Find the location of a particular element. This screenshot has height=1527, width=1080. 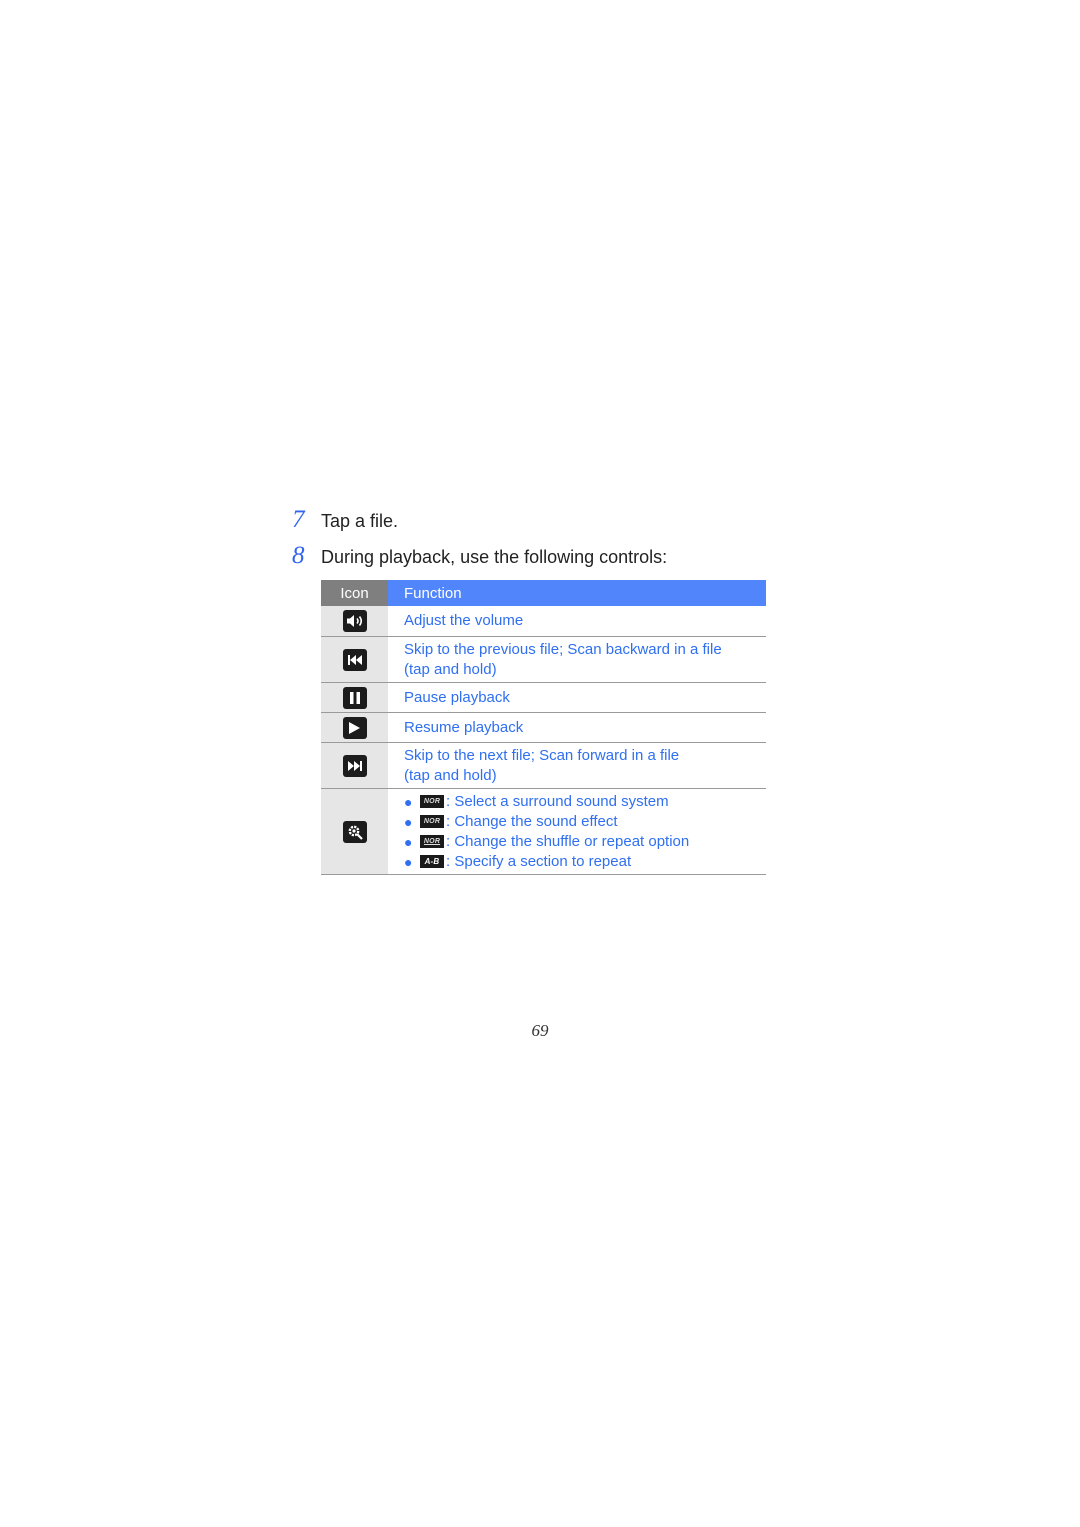

settings-icon is located at coordinates (354, 831).